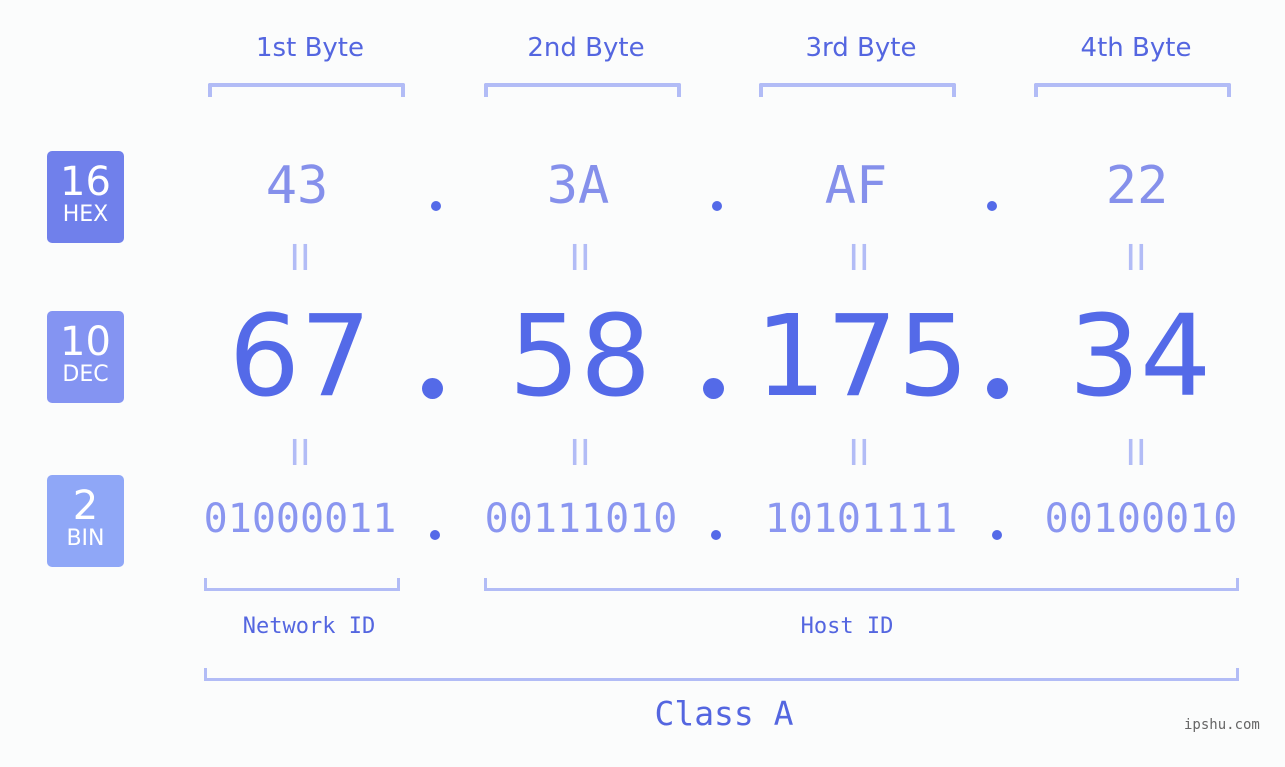  What do you see at coordinates (580, 453) in the screenshot?
I see `equals-dec-bin-2: II` at bounding box center [580, 453].